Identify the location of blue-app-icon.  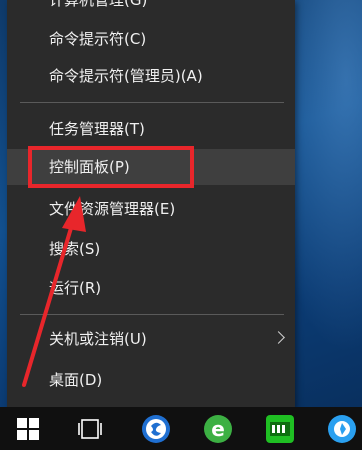
(342, 428).